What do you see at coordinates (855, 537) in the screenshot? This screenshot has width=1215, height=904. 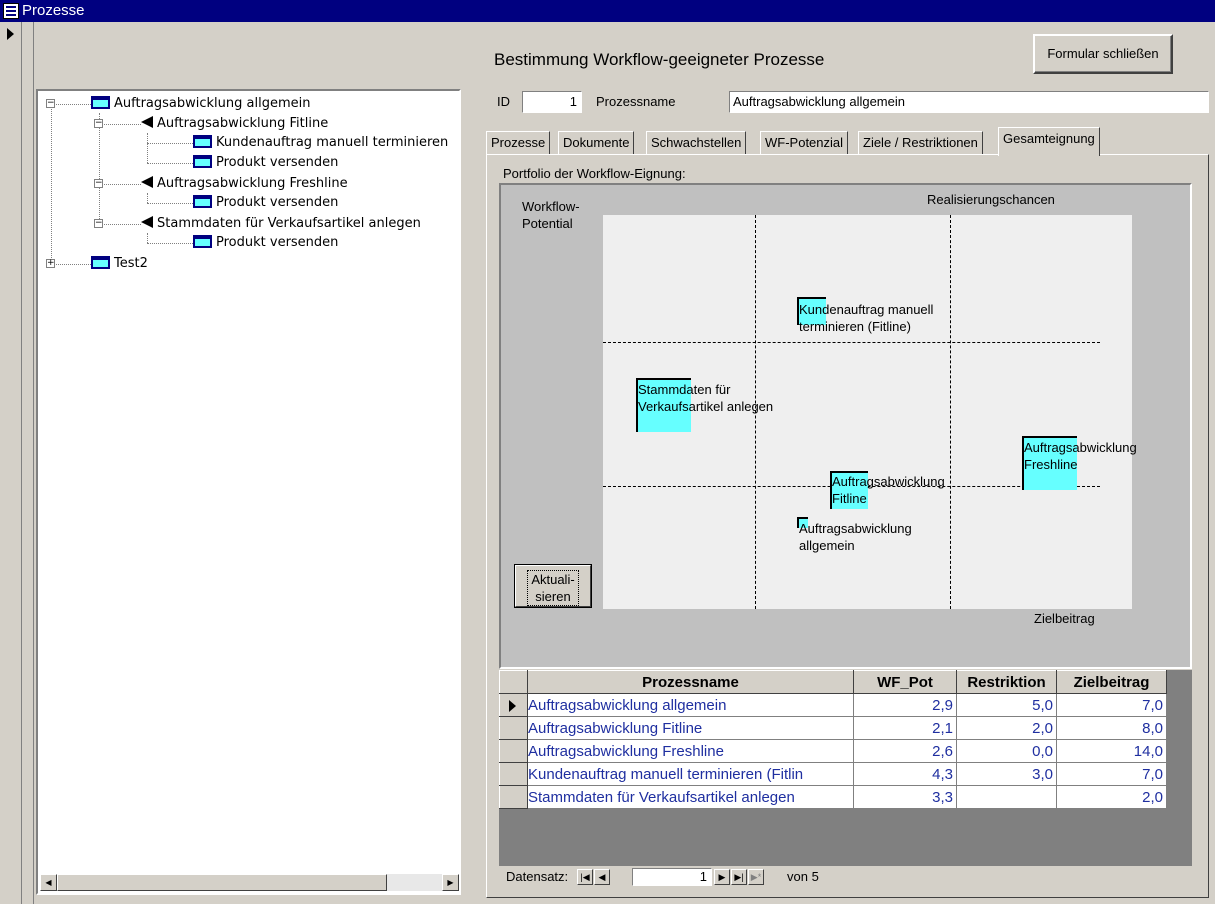 I see `bubble-label: Auftragsabwicklung allgemein` at bounding box center [855, 537].